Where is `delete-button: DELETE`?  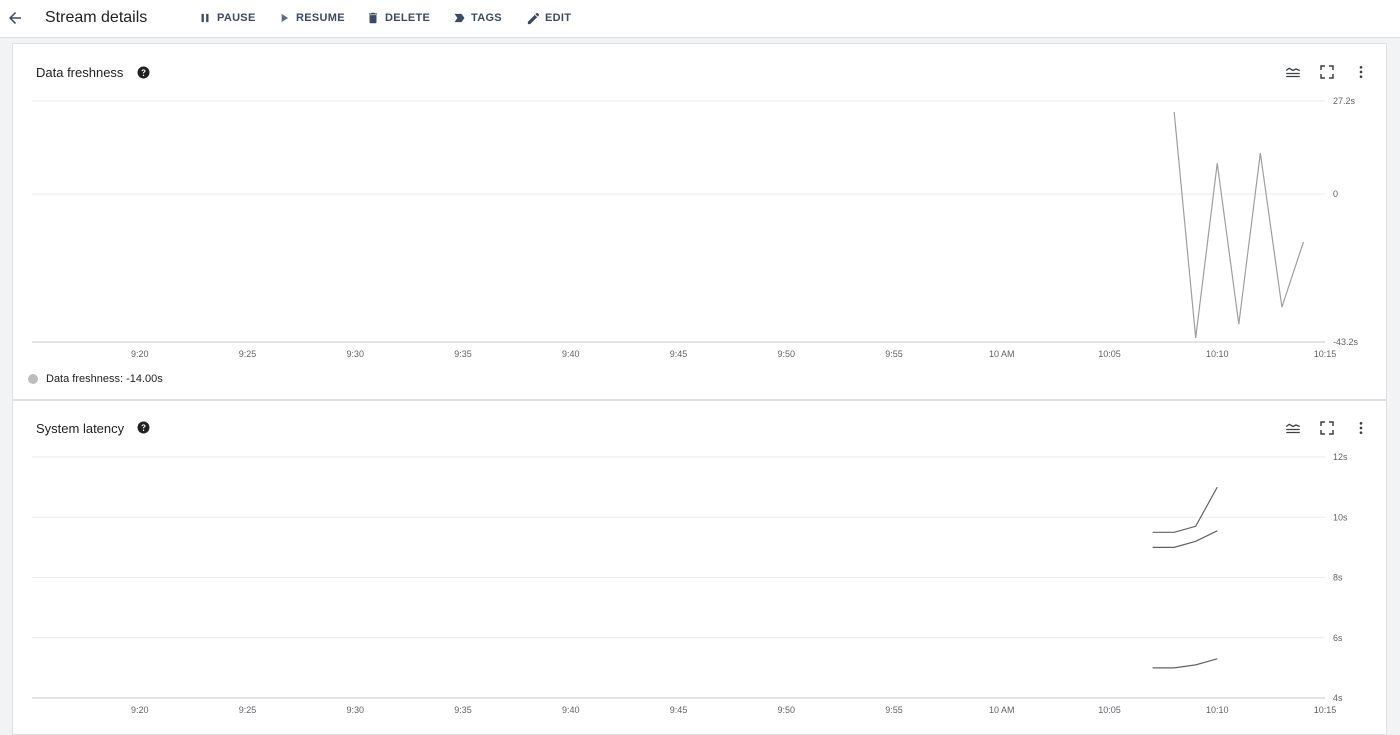
delete-button: DELETE is located at coordinates (397, 18).